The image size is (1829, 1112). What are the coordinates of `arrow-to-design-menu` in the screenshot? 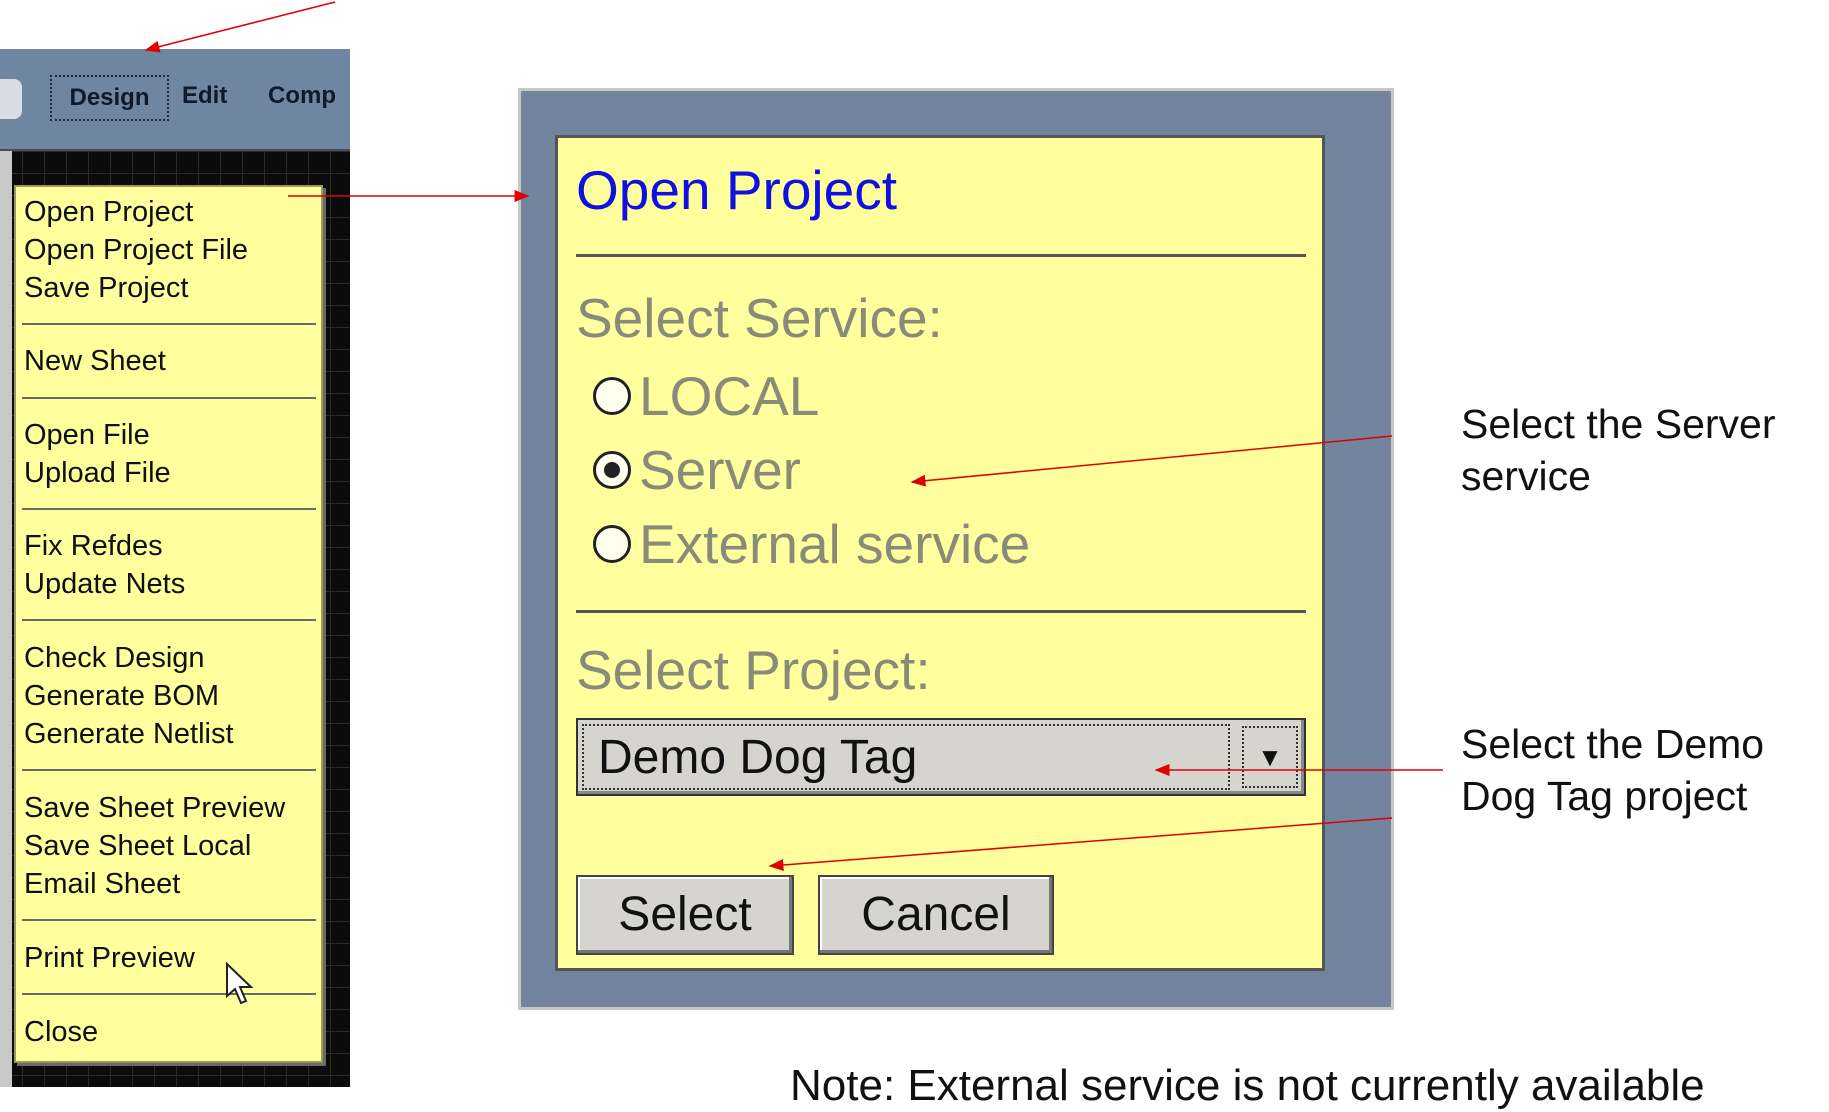 It's located at (240, 27).